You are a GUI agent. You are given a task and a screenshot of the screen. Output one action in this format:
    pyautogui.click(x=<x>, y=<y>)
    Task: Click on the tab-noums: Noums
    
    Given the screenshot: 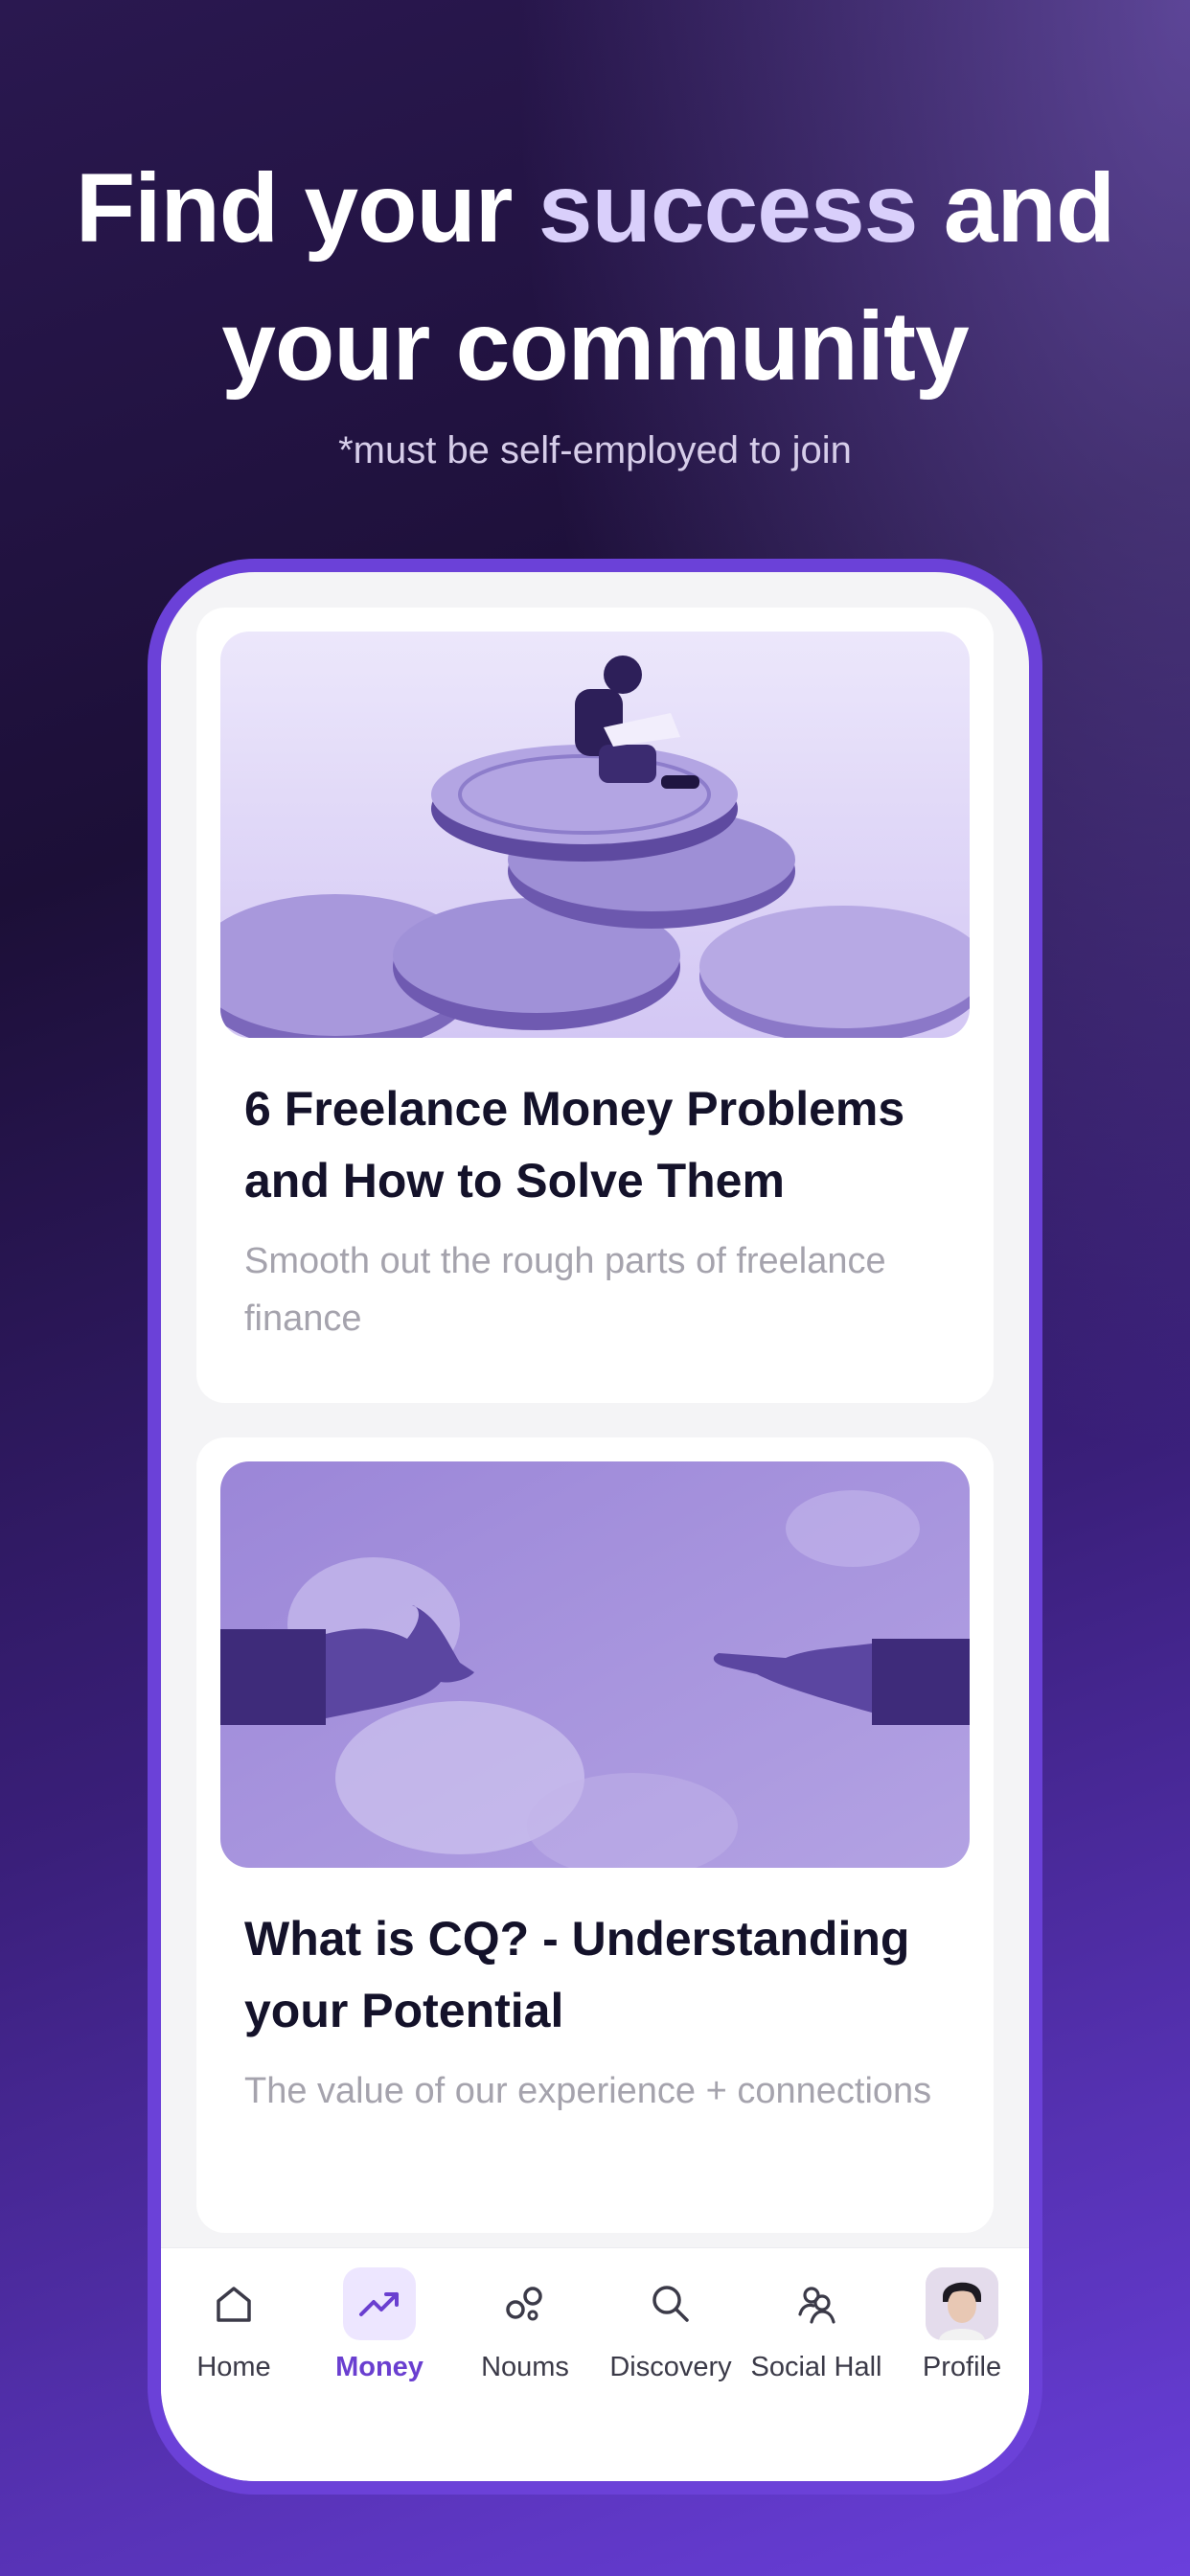 What is the action you would take?
    pyautogui.click(x=525, y=2325)
    